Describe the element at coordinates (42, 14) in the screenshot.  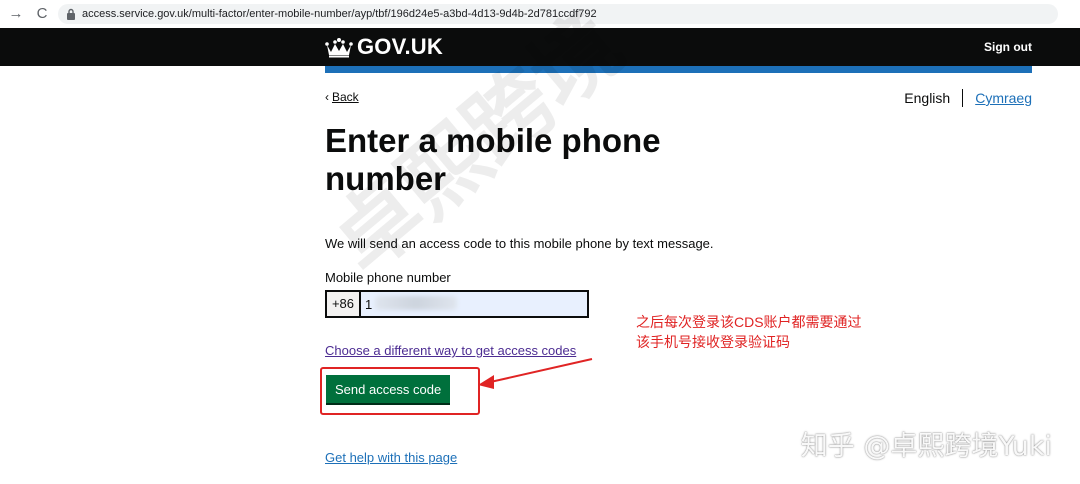
I see `reload-icon: C` at that location.